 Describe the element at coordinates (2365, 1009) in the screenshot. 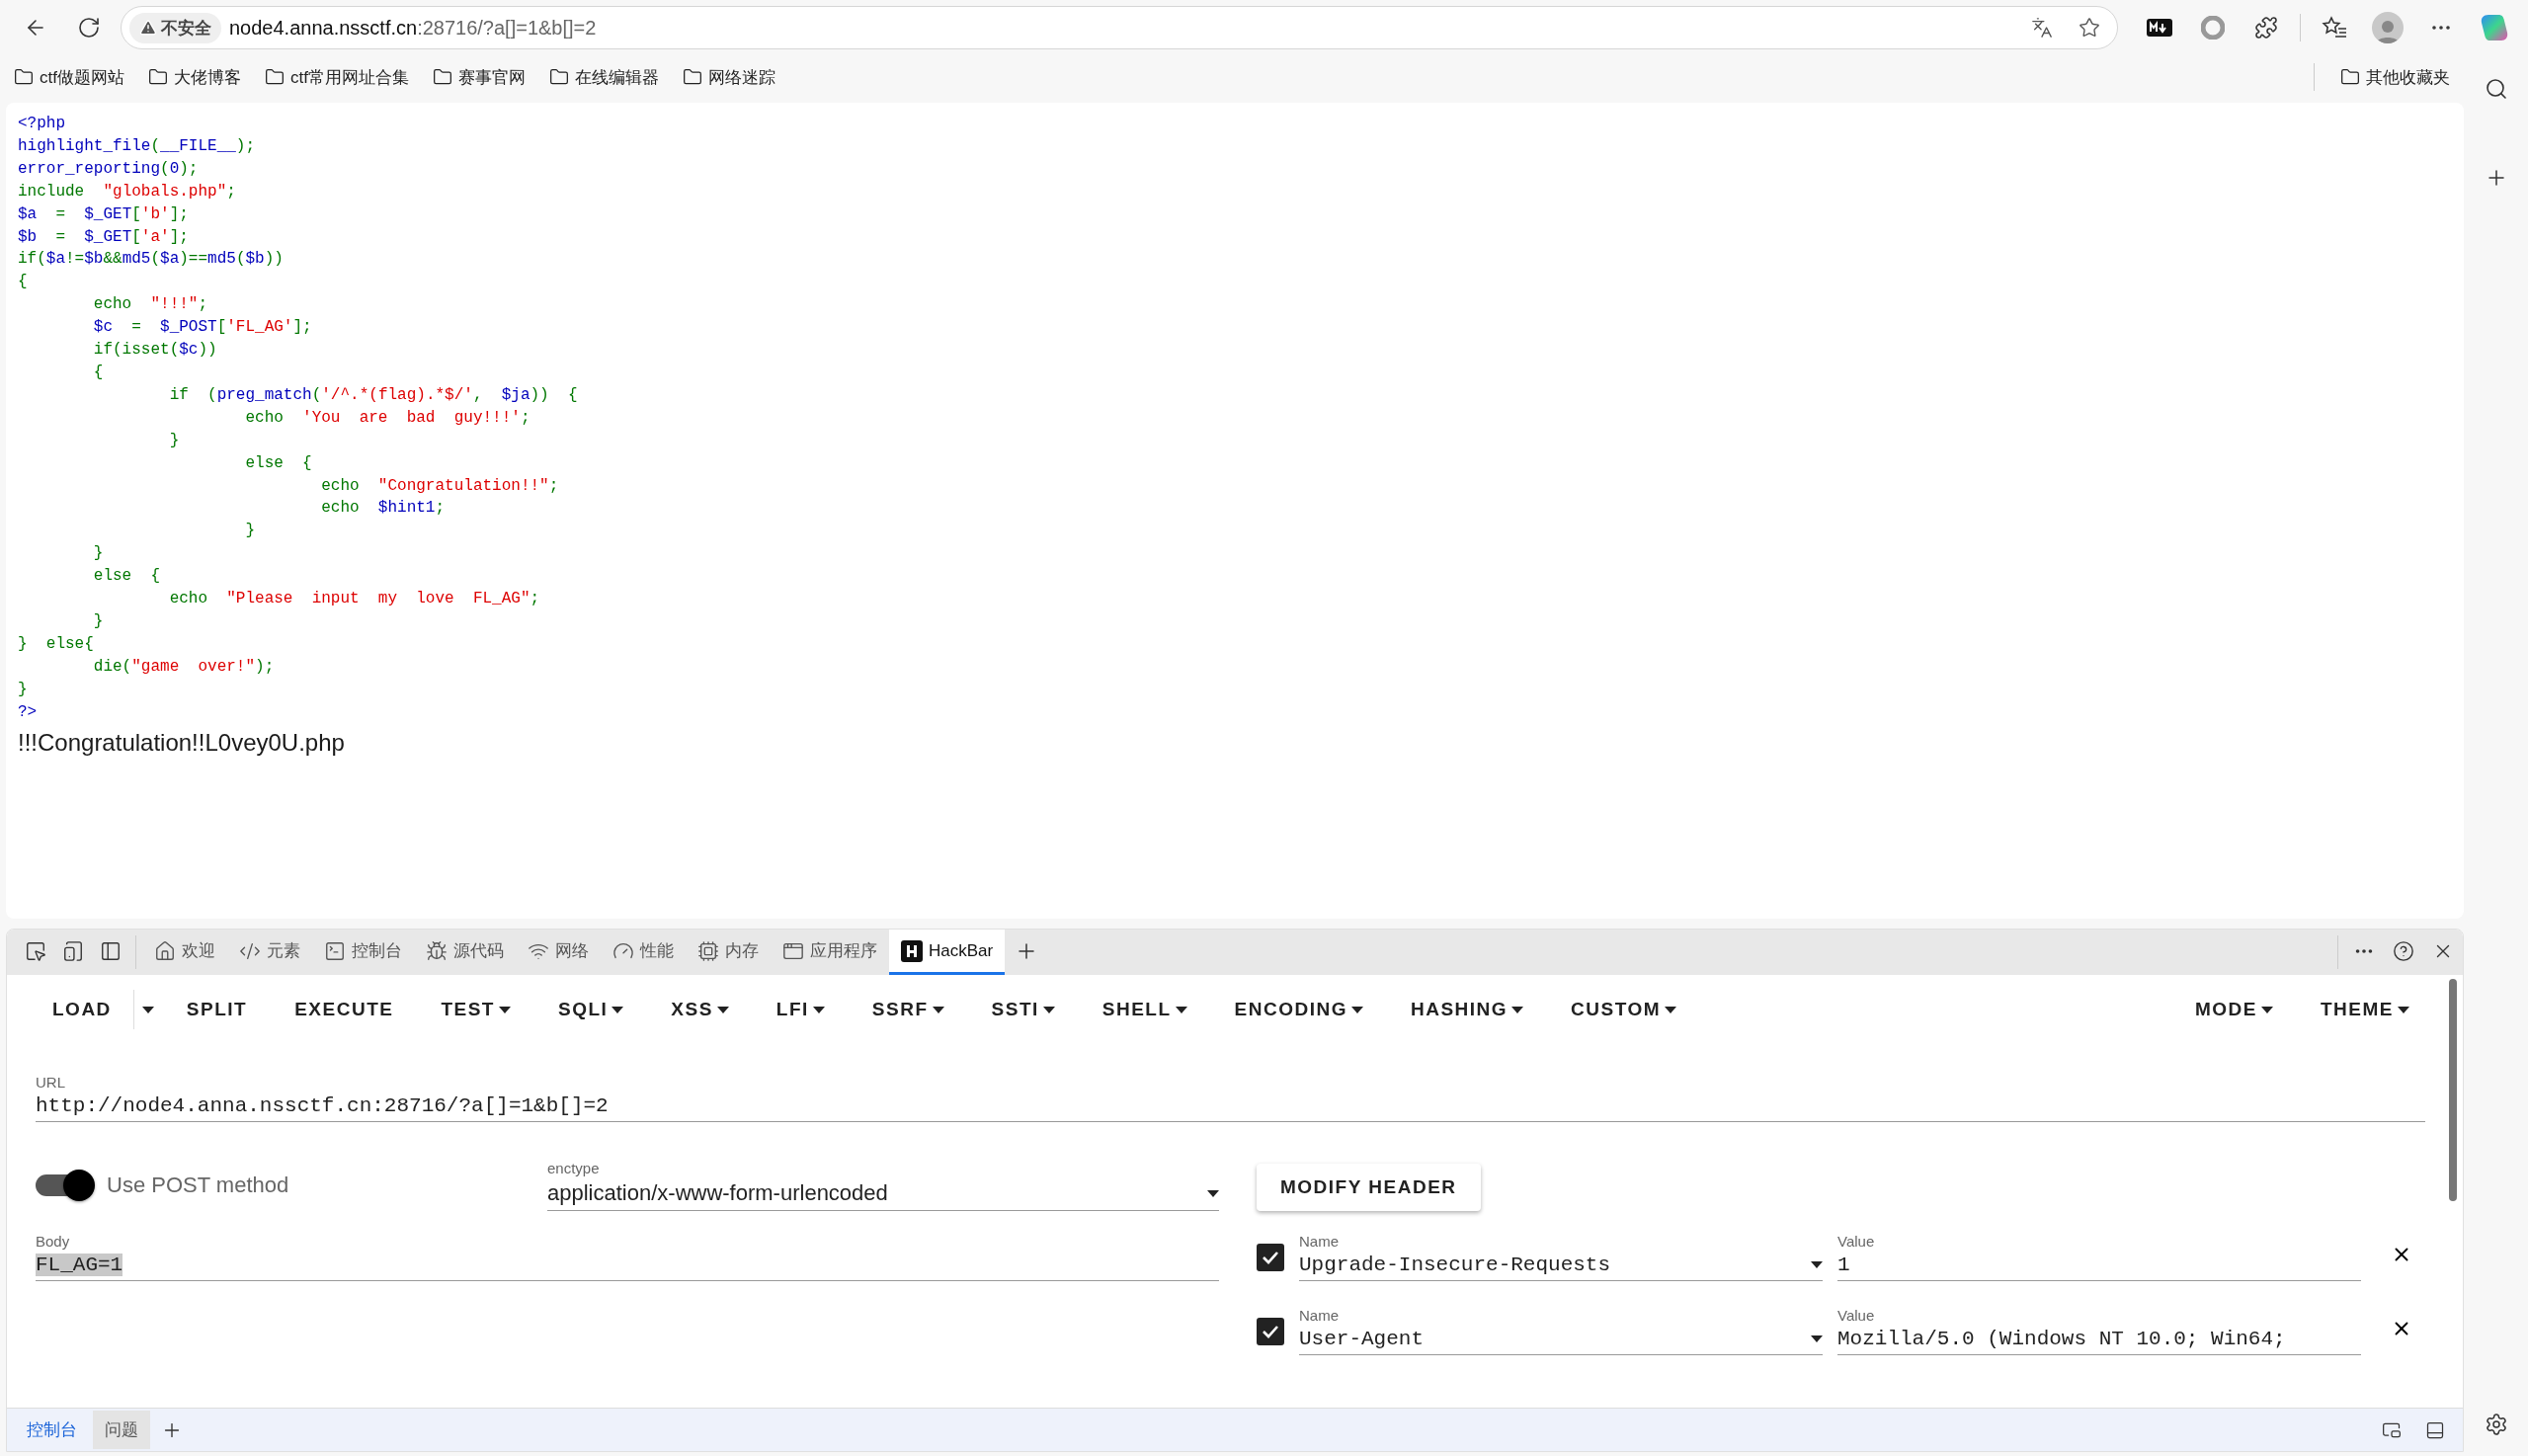

I see `menu-button: THEME` at that location.